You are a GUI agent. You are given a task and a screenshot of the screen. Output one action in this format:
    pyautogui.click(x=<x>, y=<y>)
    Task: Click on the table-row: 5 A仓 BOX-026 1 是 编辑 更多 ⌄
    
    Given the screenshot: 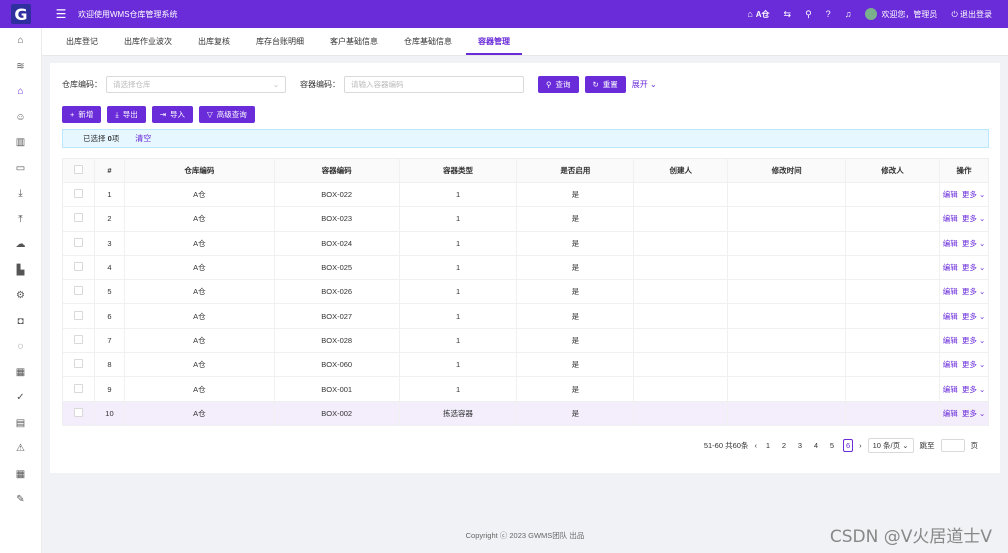 What is the action you would take?
    pyautogui.click(x=526, y=292)
    